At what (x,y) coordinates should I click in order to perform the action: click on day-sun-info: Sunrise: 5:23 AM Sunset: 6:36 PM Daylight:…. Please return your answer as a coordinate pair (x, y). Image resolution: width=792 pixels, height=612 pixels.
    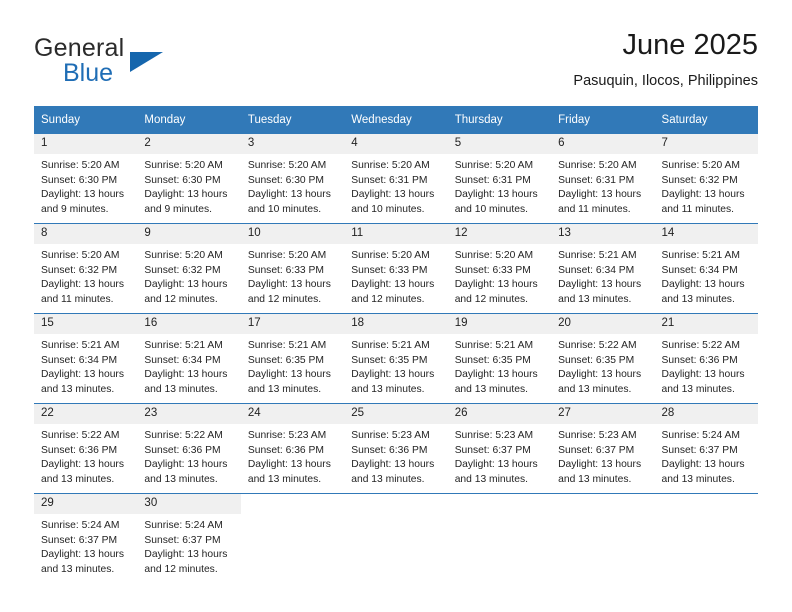
    Looking at the image, I should click on (292, 455).